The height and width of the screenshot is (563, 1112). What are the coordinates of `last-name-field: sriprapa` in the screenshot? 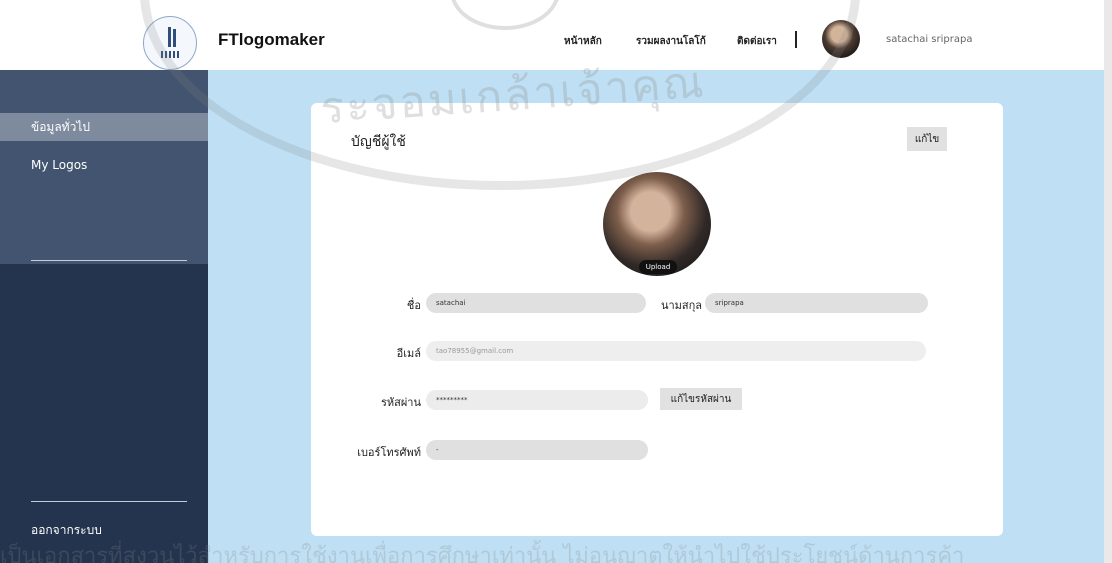 It's located at (816, 303).